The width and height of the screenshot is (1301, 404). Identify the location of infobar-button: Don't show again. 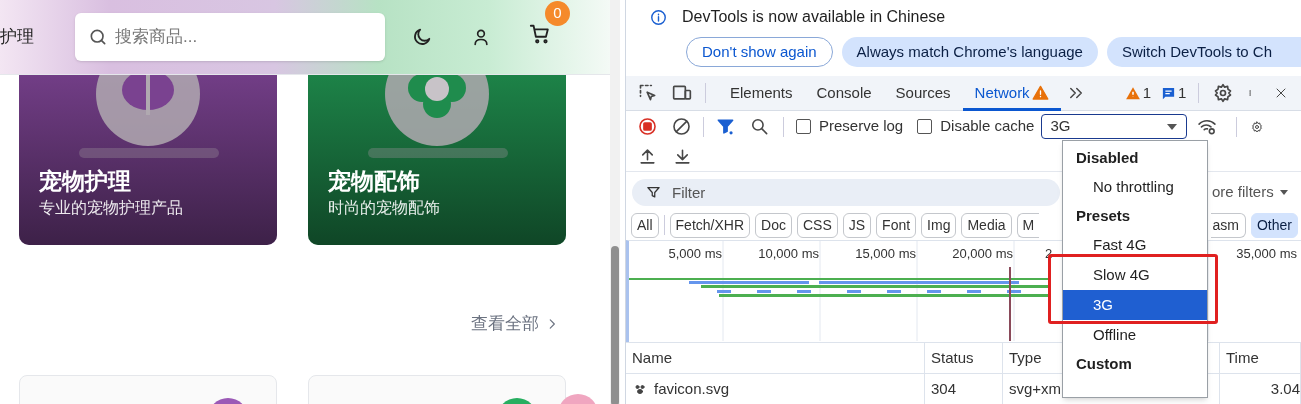
(759, 52).